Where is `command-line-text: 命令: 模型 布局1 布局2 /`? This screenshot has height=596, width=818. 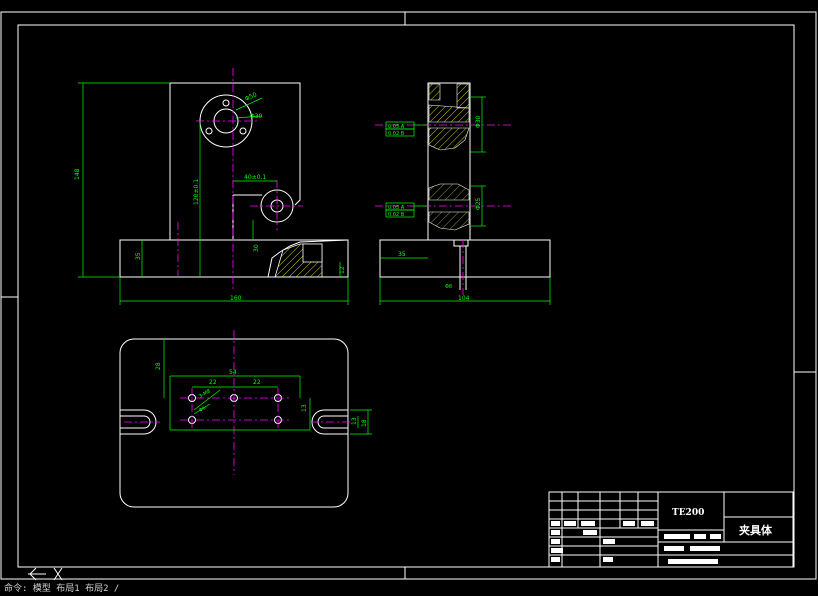
command-line-text: 命令: 模型 布局1 布局2 / is located at coordinates (62, 589).